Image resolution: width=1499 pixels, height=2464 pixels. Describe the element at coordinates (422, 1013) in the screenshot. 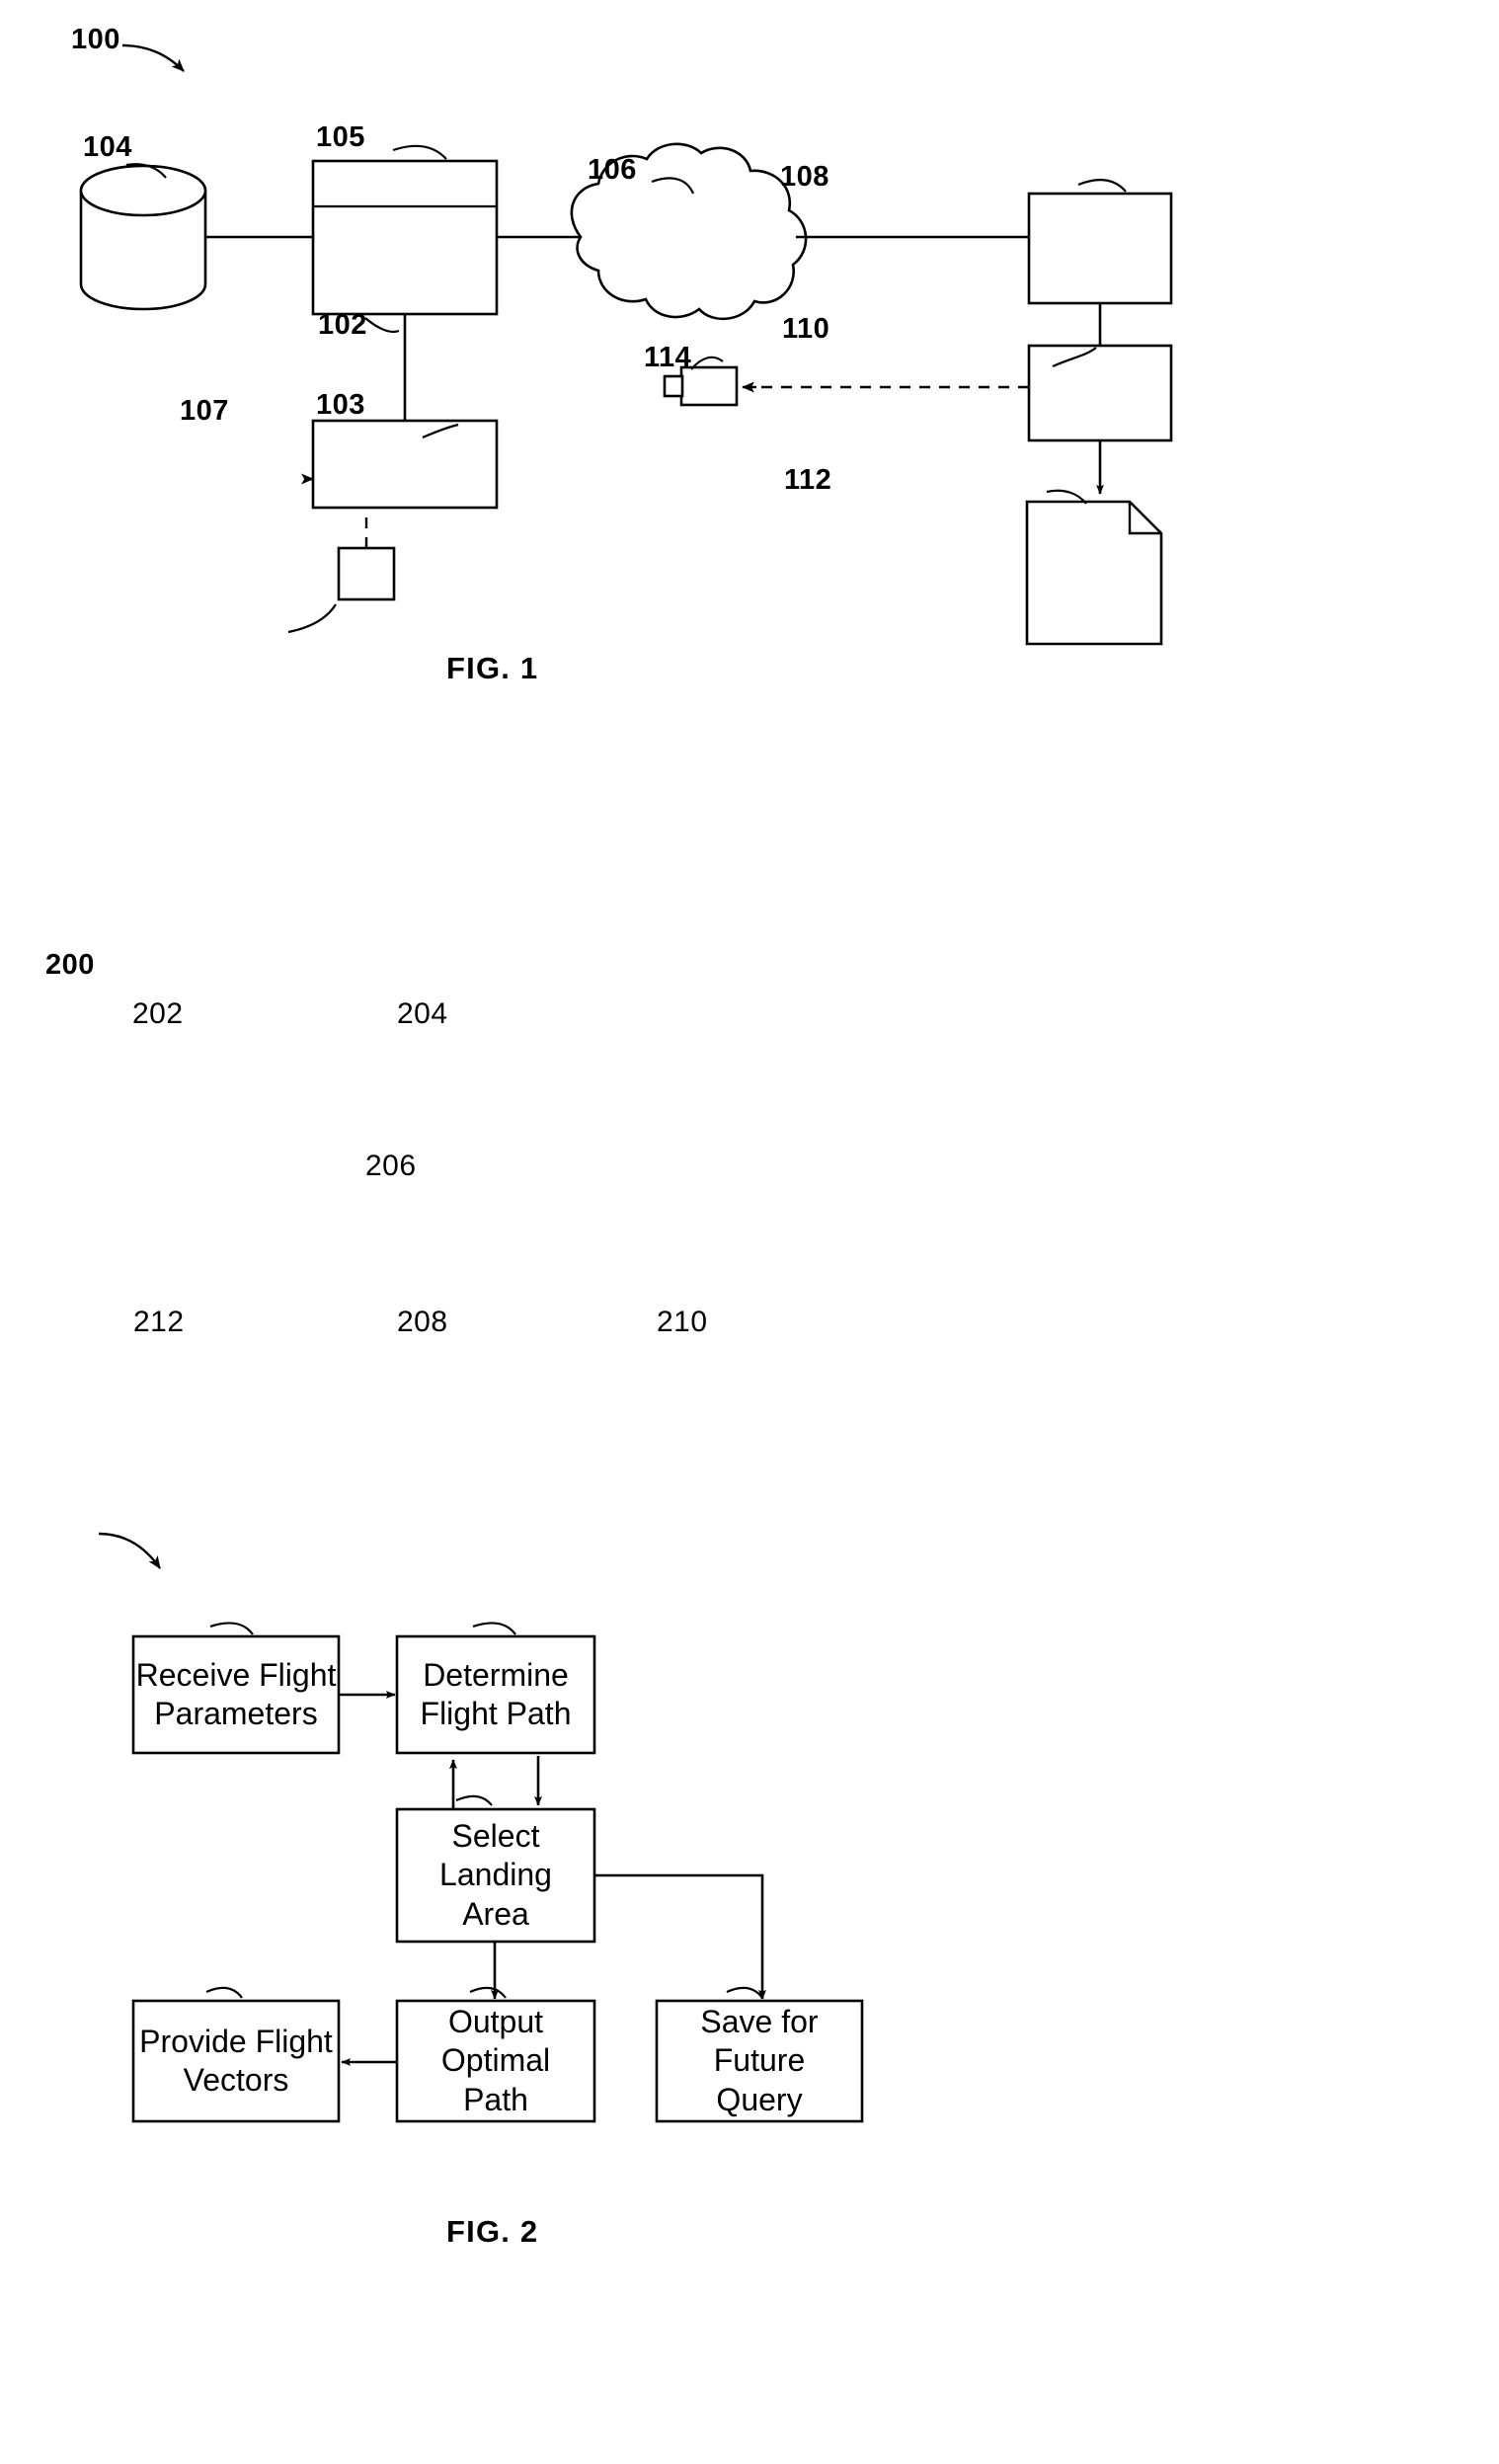

I see `ref-number-204: 204` at that location.